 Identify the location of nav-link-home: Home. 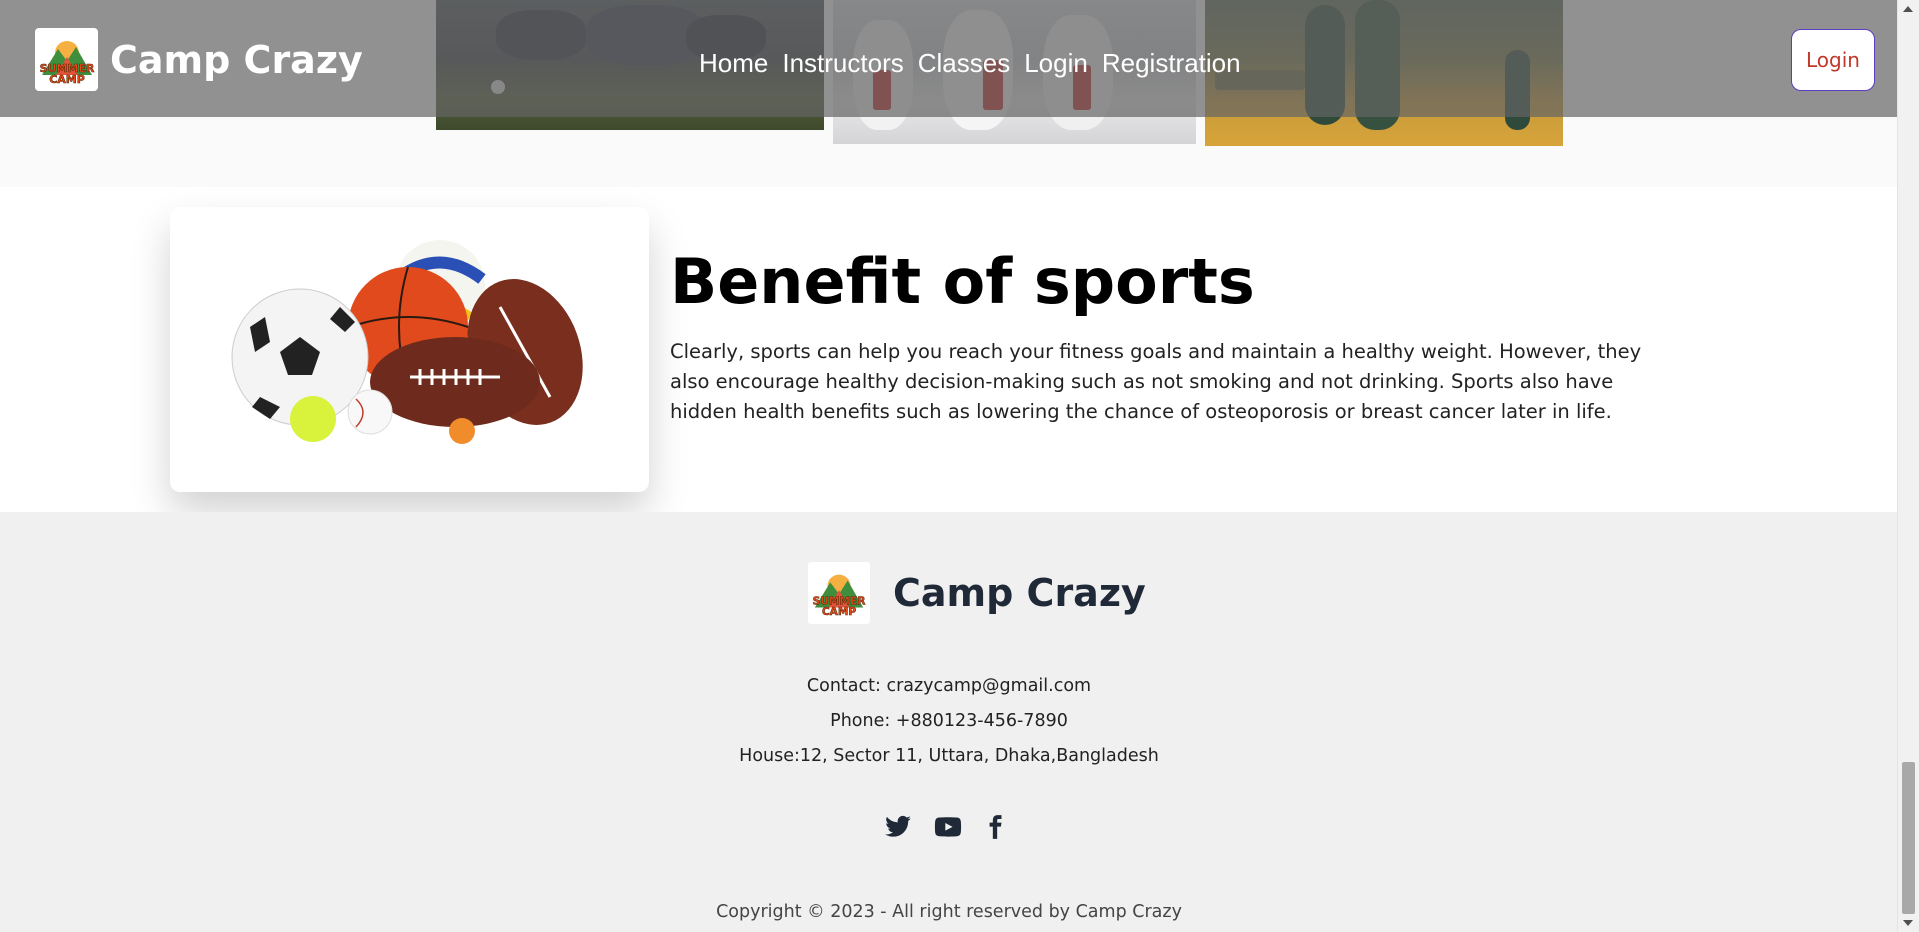
(733, 63).